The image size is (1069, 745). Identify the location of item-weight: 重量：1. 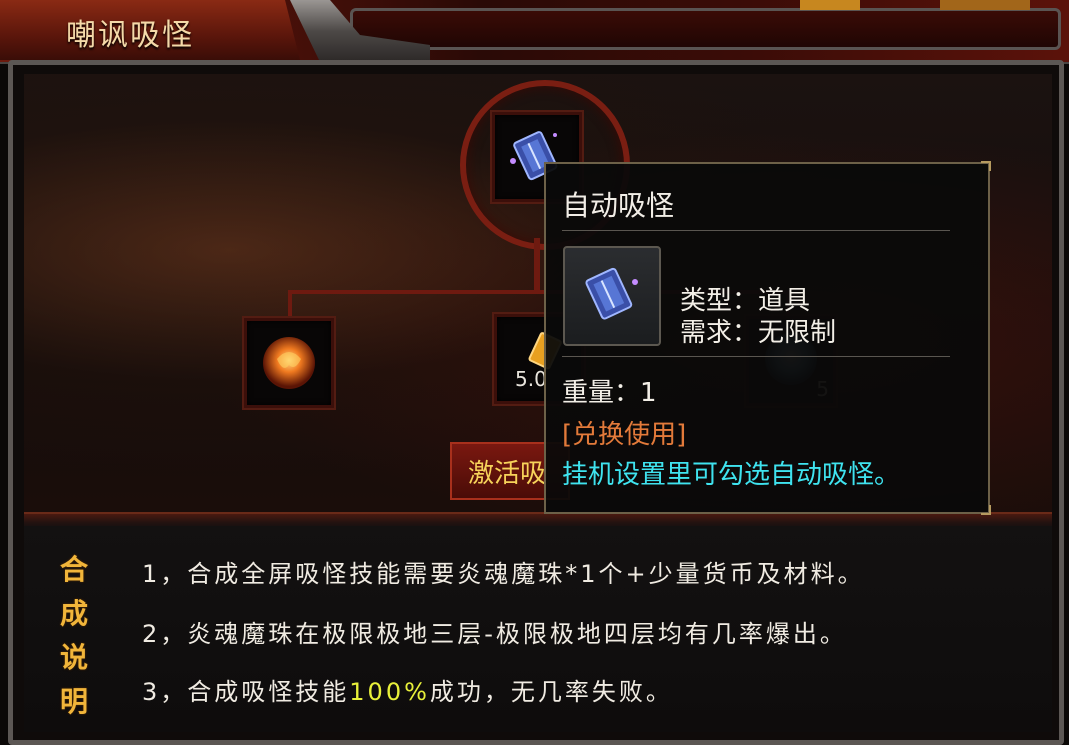
(609, 393).